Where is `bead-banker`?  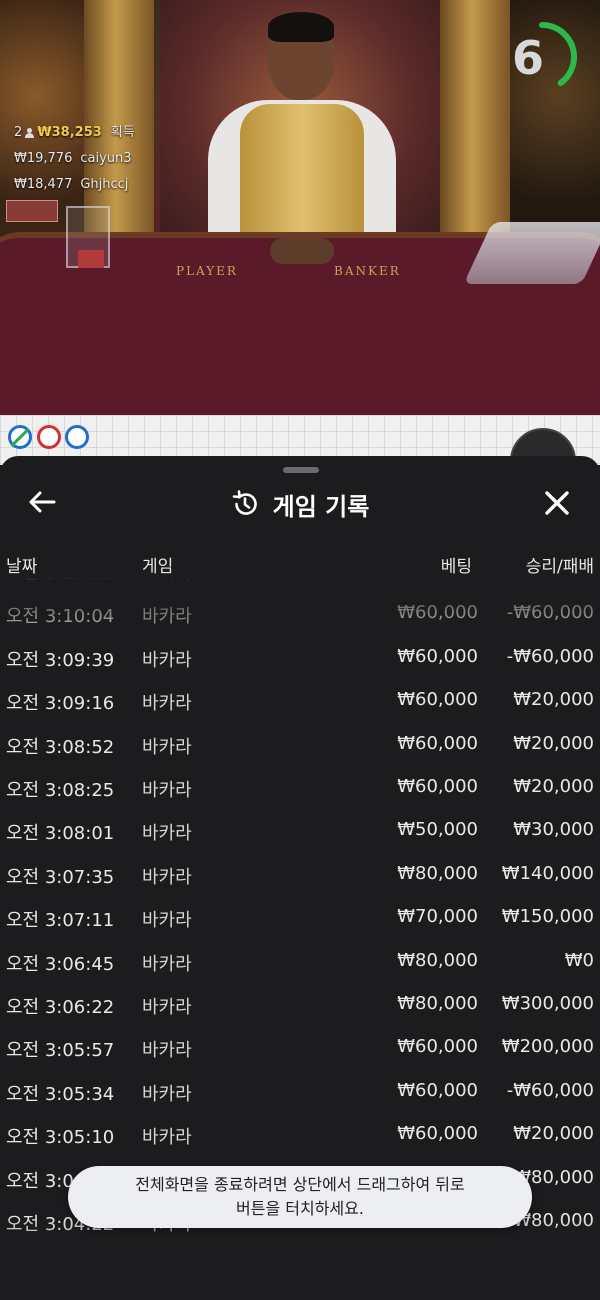
bead-banker is located at coordinates (49, 437).